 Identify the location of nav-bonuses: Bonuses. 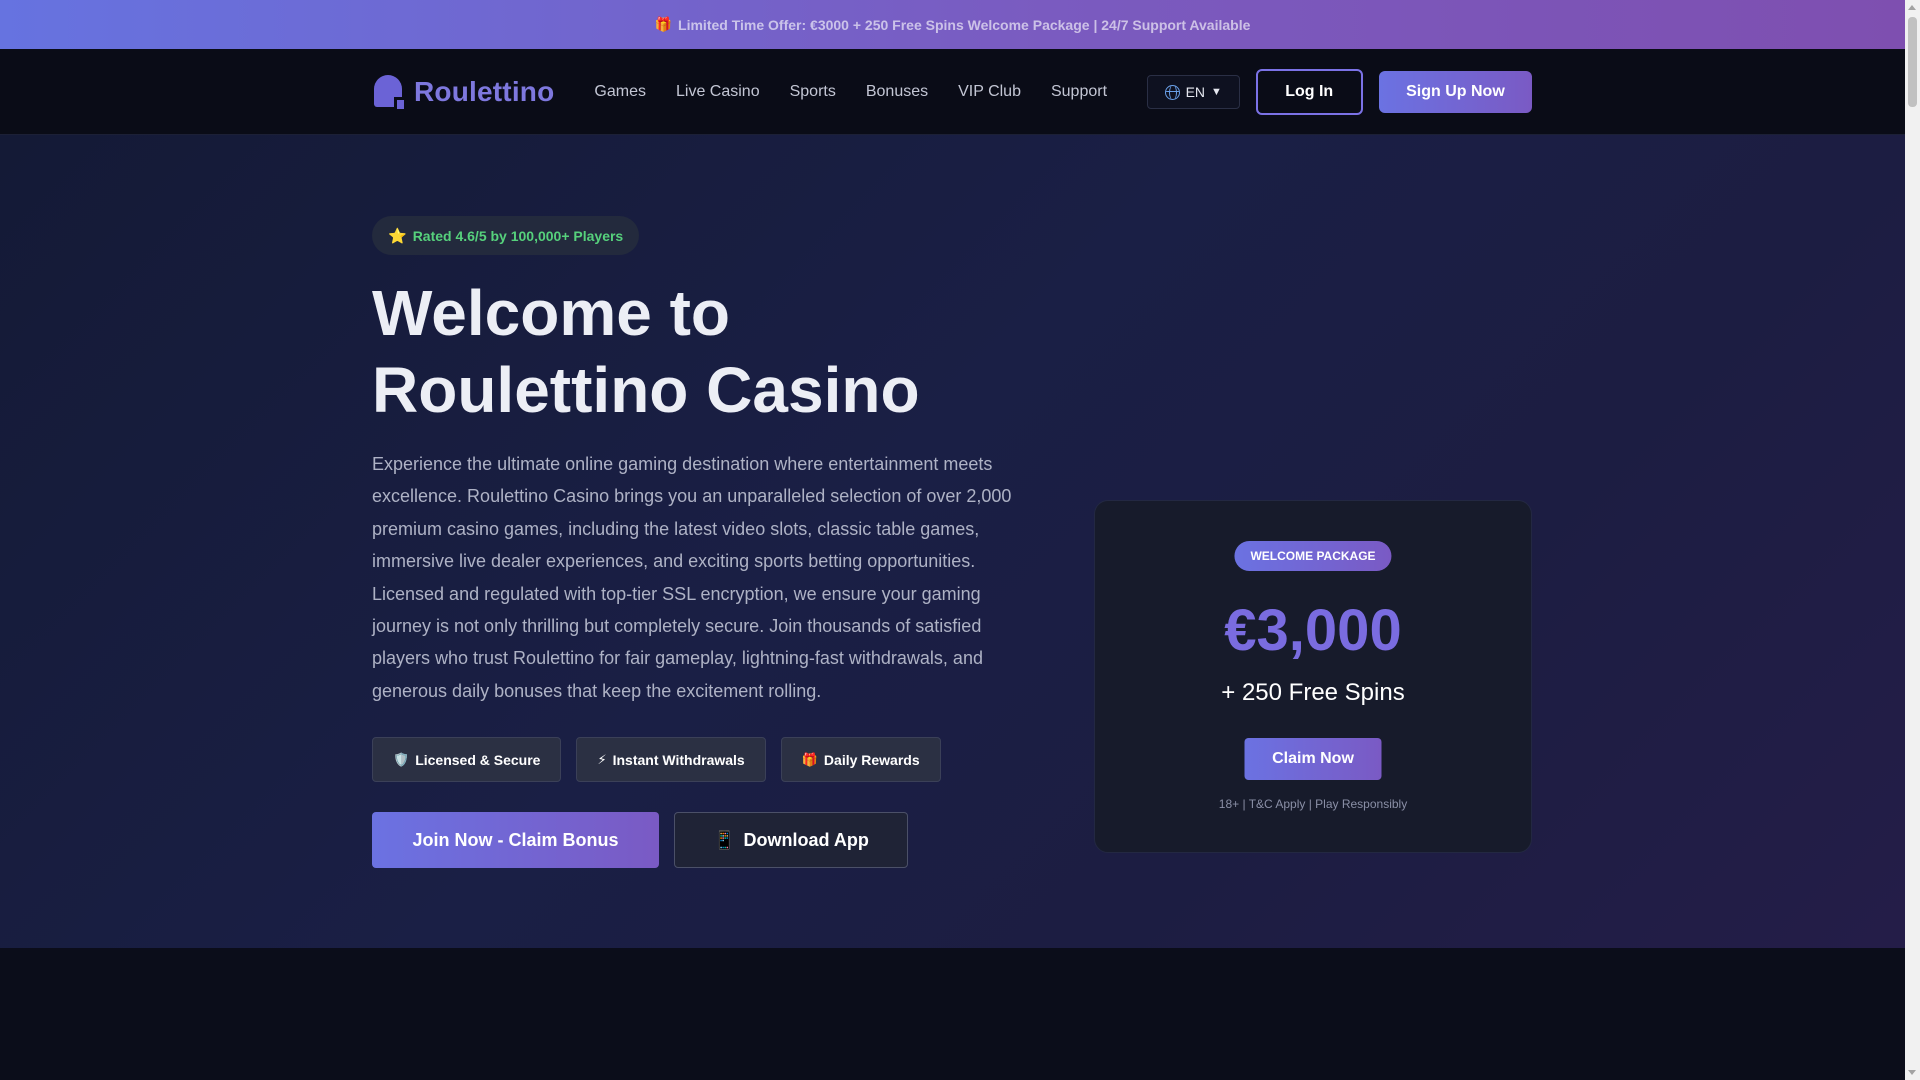
(897, 92).